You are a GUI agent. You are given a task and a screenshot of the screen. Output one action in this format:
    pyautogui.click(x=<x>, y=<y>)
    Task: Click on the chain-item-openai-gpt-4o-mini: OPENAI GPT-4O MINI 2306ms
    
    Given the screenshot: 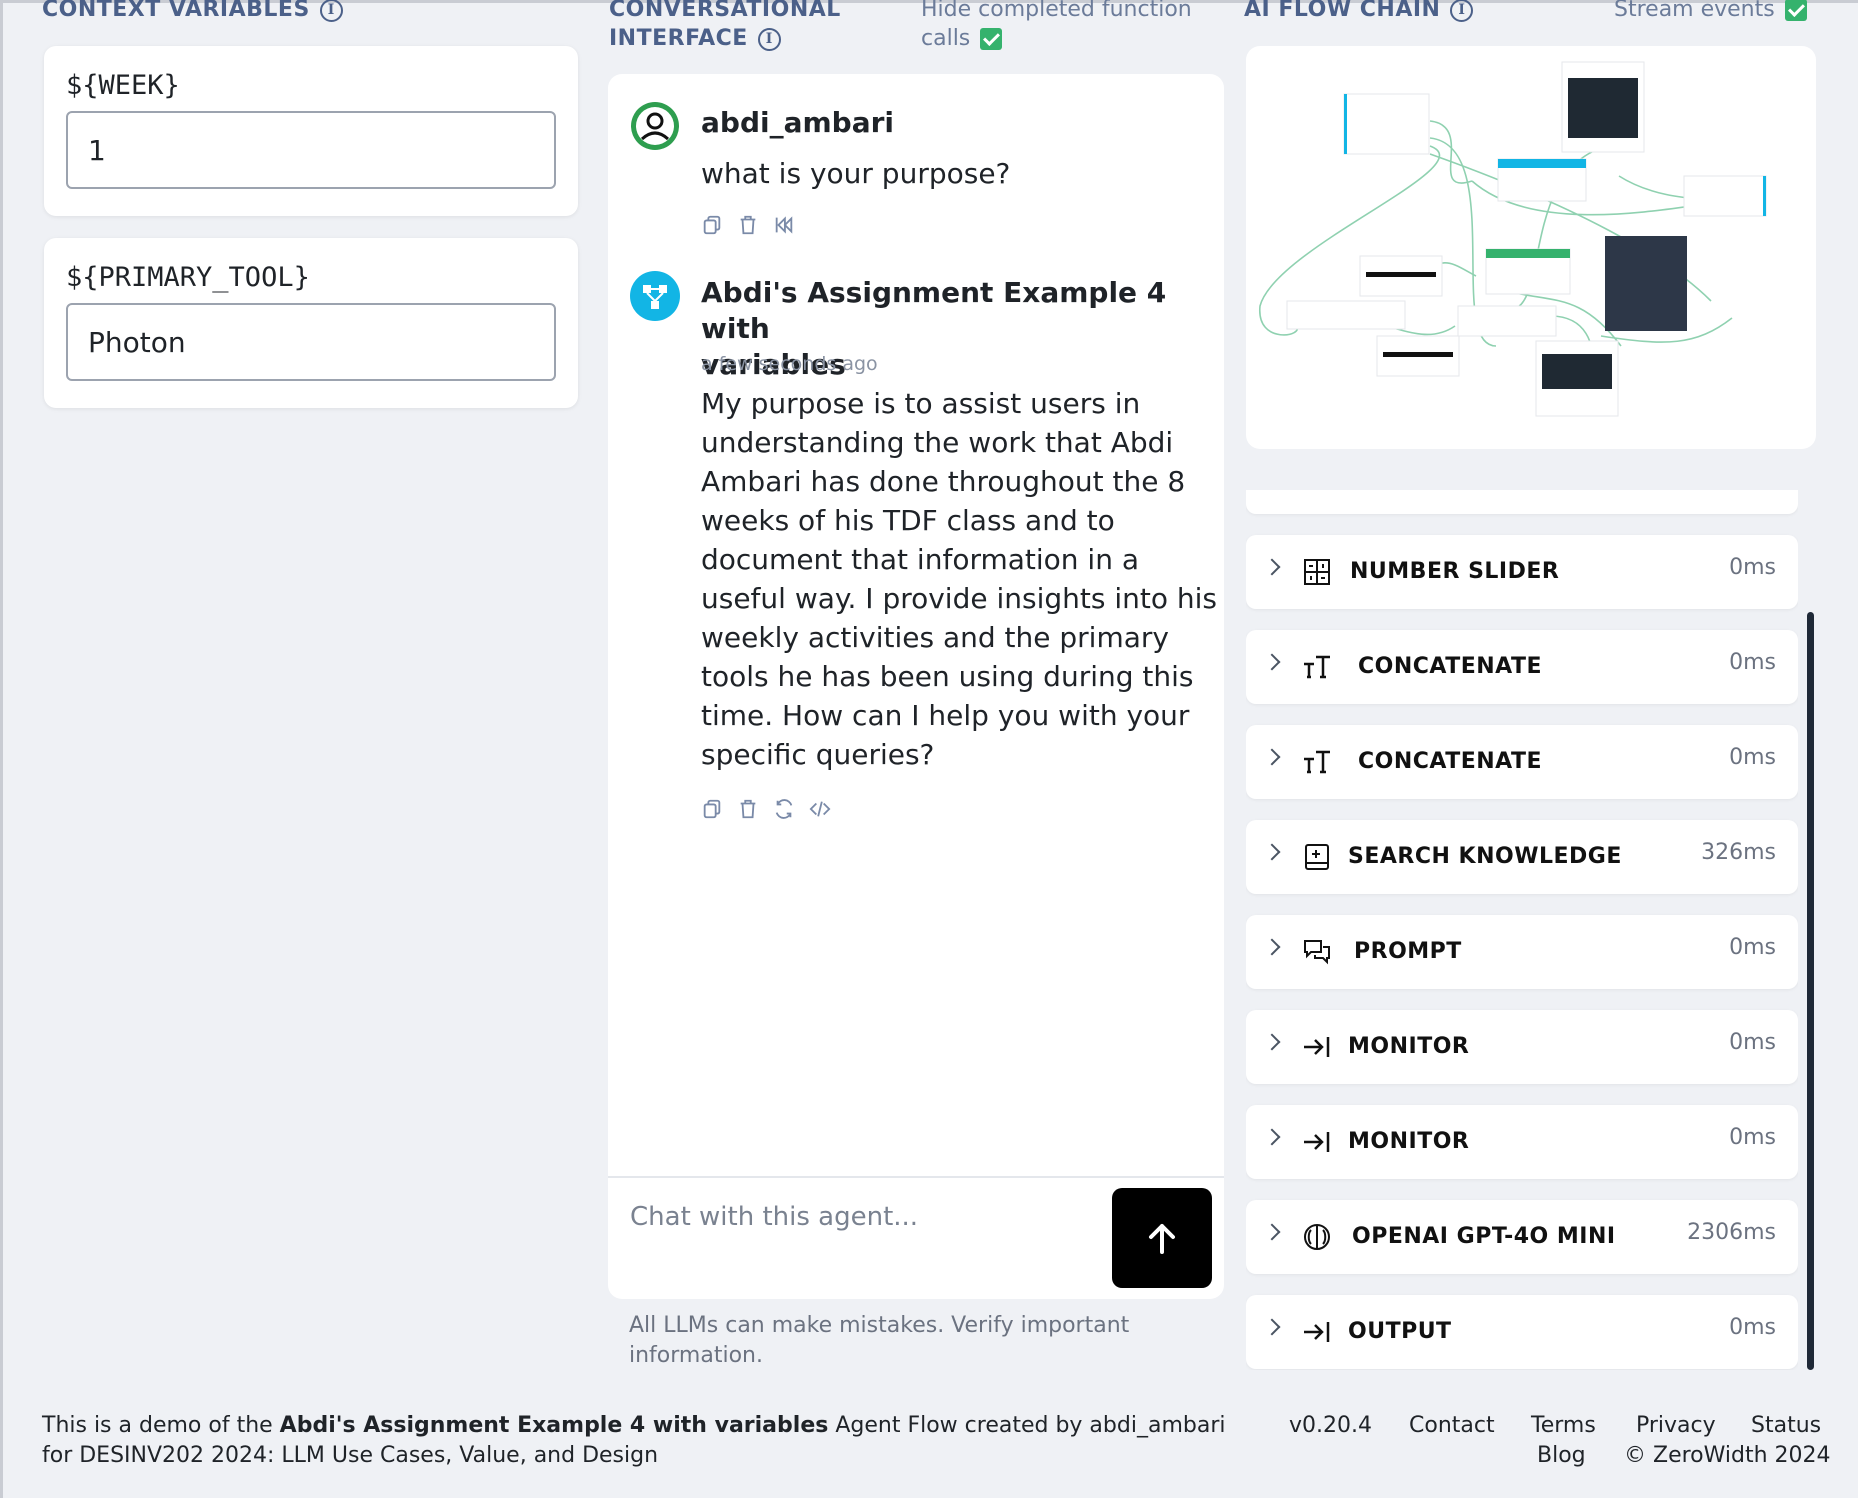 What is the action you would take?
    pyautogui.click(x=1522, y=1237)
    